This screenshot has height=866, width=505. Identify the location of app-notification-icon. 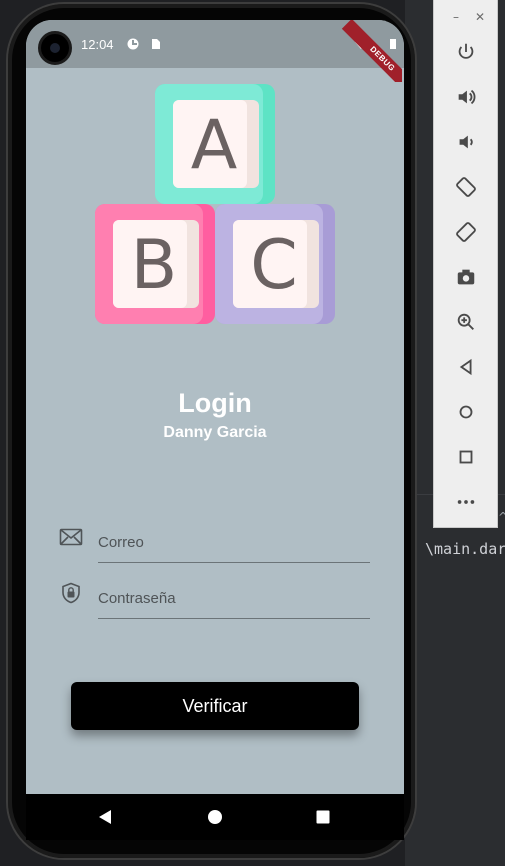
(133, 44).